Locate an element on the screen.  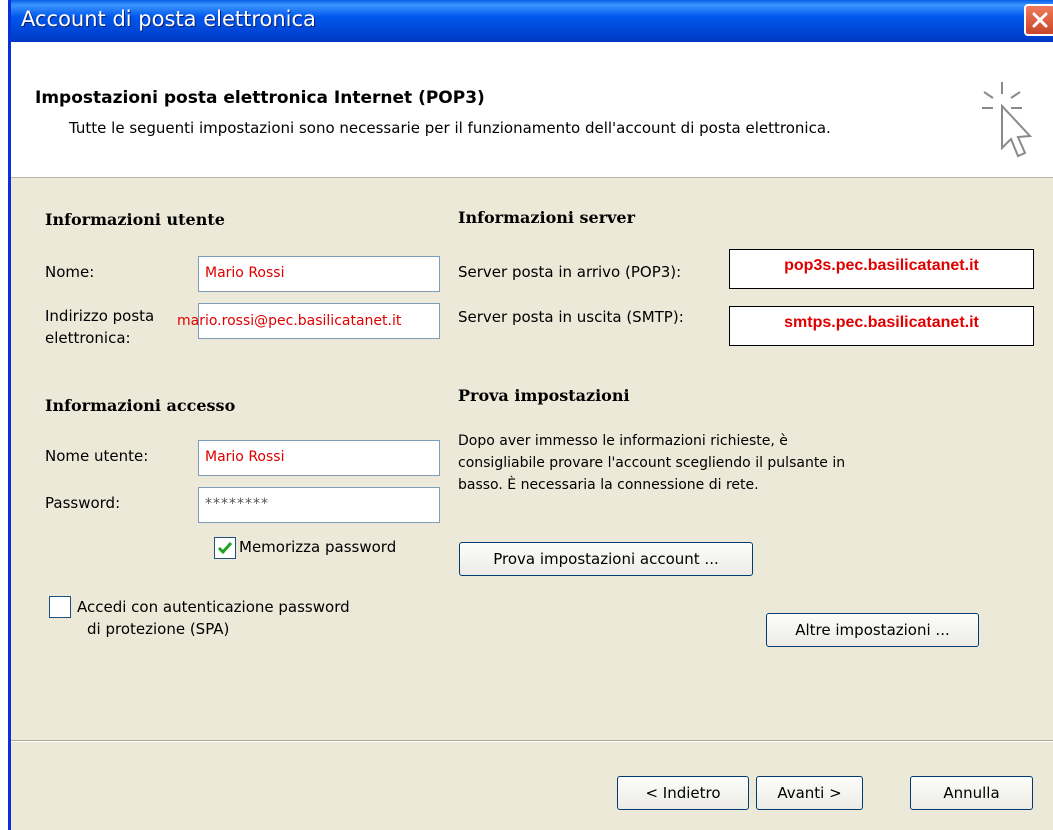
remember-password-label: Memorizza password is located at coordinates (317, 547).